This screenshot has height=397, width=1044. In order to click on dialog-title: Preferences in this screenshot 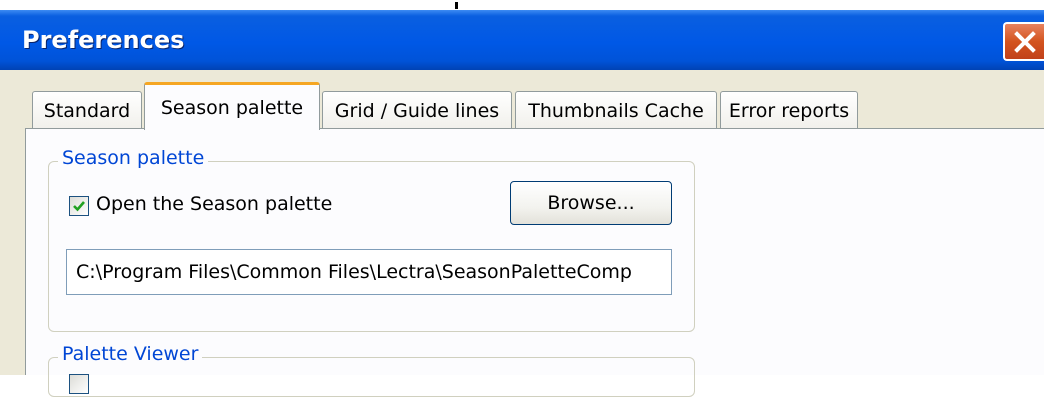, I will do `click(103, 40)`.